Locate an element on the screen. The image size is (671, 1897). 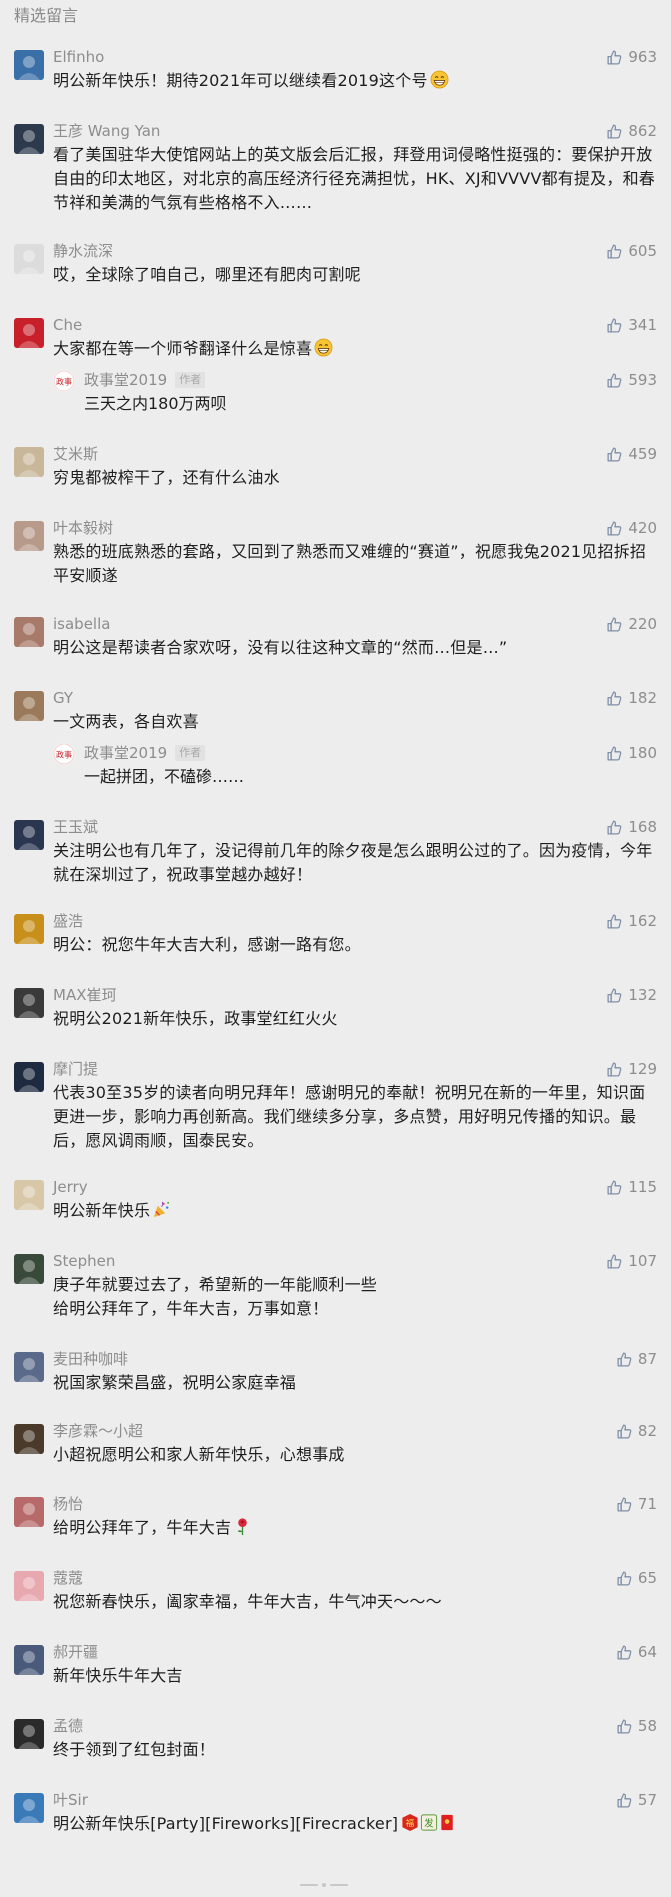
pagination-indicator is located at coordinates (324, 1885).